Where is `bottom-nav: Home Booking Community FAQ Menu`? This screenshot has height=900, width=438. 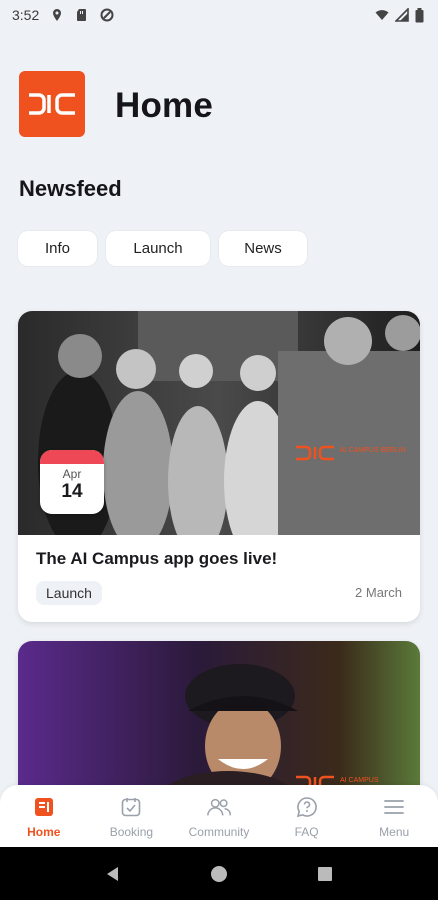 bottom-nav: Home Booking Community FAQ Menu is located at coordinates (219, 816).